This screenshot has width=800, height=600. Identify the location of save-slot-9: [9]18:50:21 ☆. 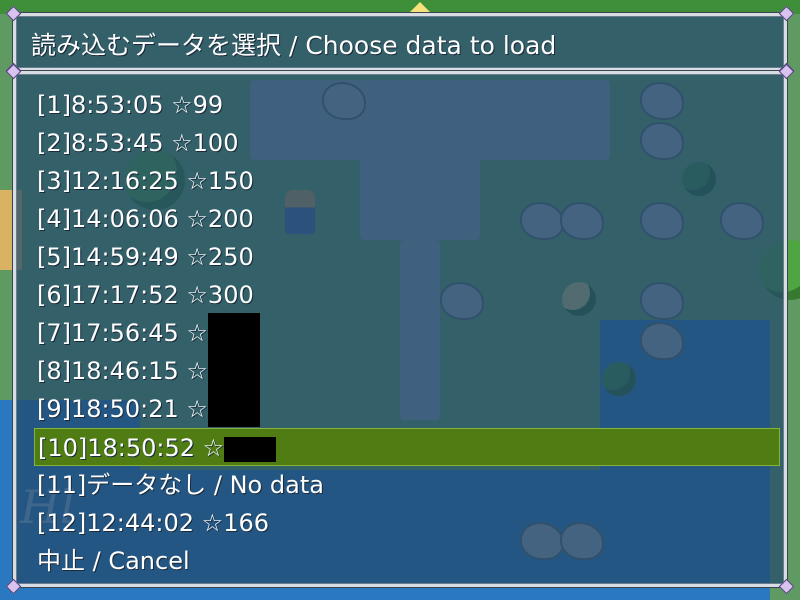
(407, 408).